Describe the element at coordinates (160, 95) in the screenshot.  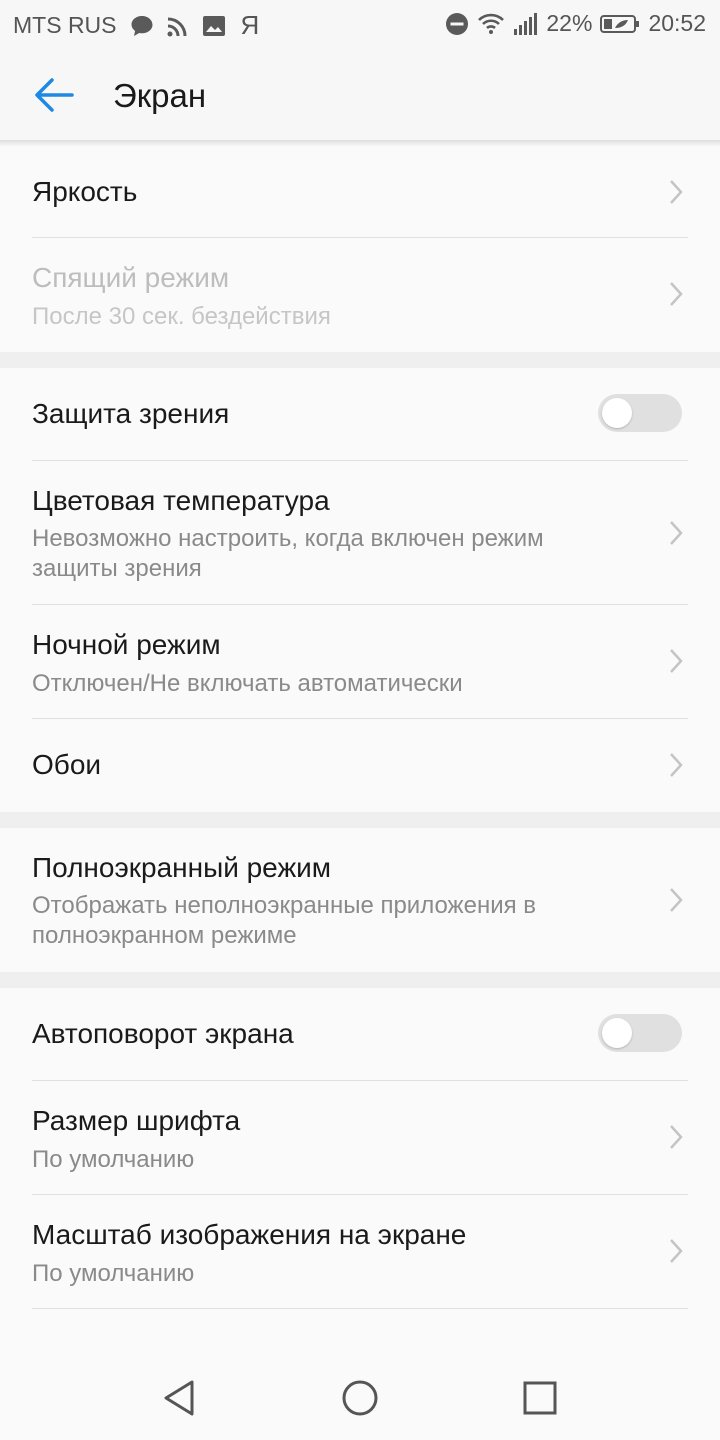
I see `page-title: Экран` at that location.